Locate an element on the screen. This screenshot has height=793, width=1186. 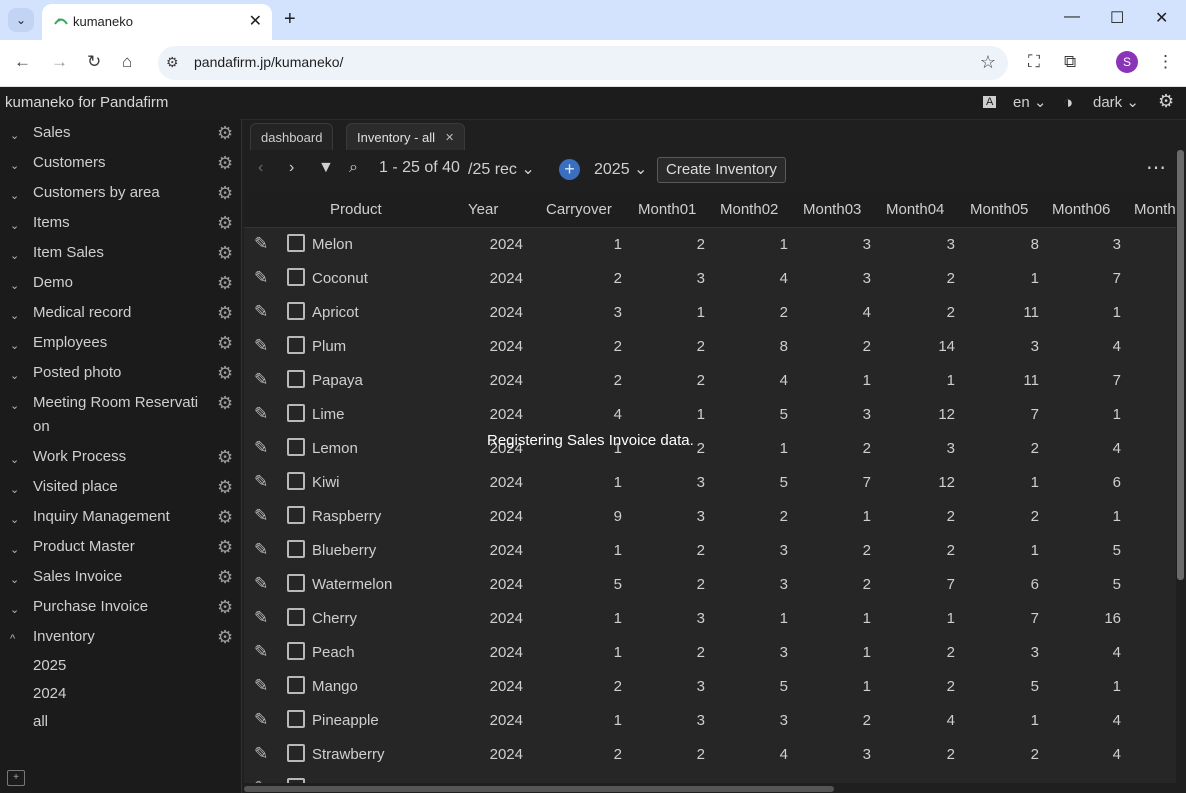
next-page-icon: › is located at coordinates (291, 168).